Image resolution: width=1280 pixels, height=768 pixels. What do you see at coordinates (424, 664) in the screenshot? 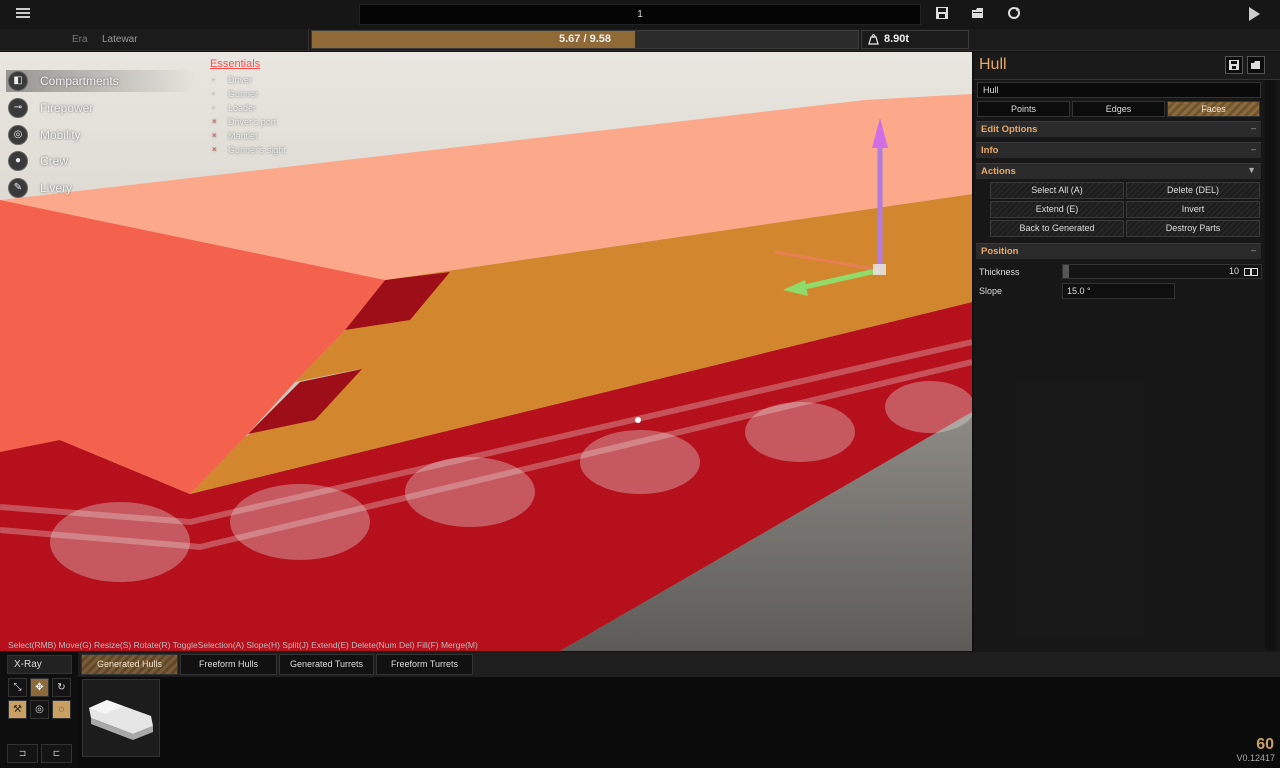
I see `tab-freeform-turrets: Freeform Turrets` at bounding box center [424, 664].